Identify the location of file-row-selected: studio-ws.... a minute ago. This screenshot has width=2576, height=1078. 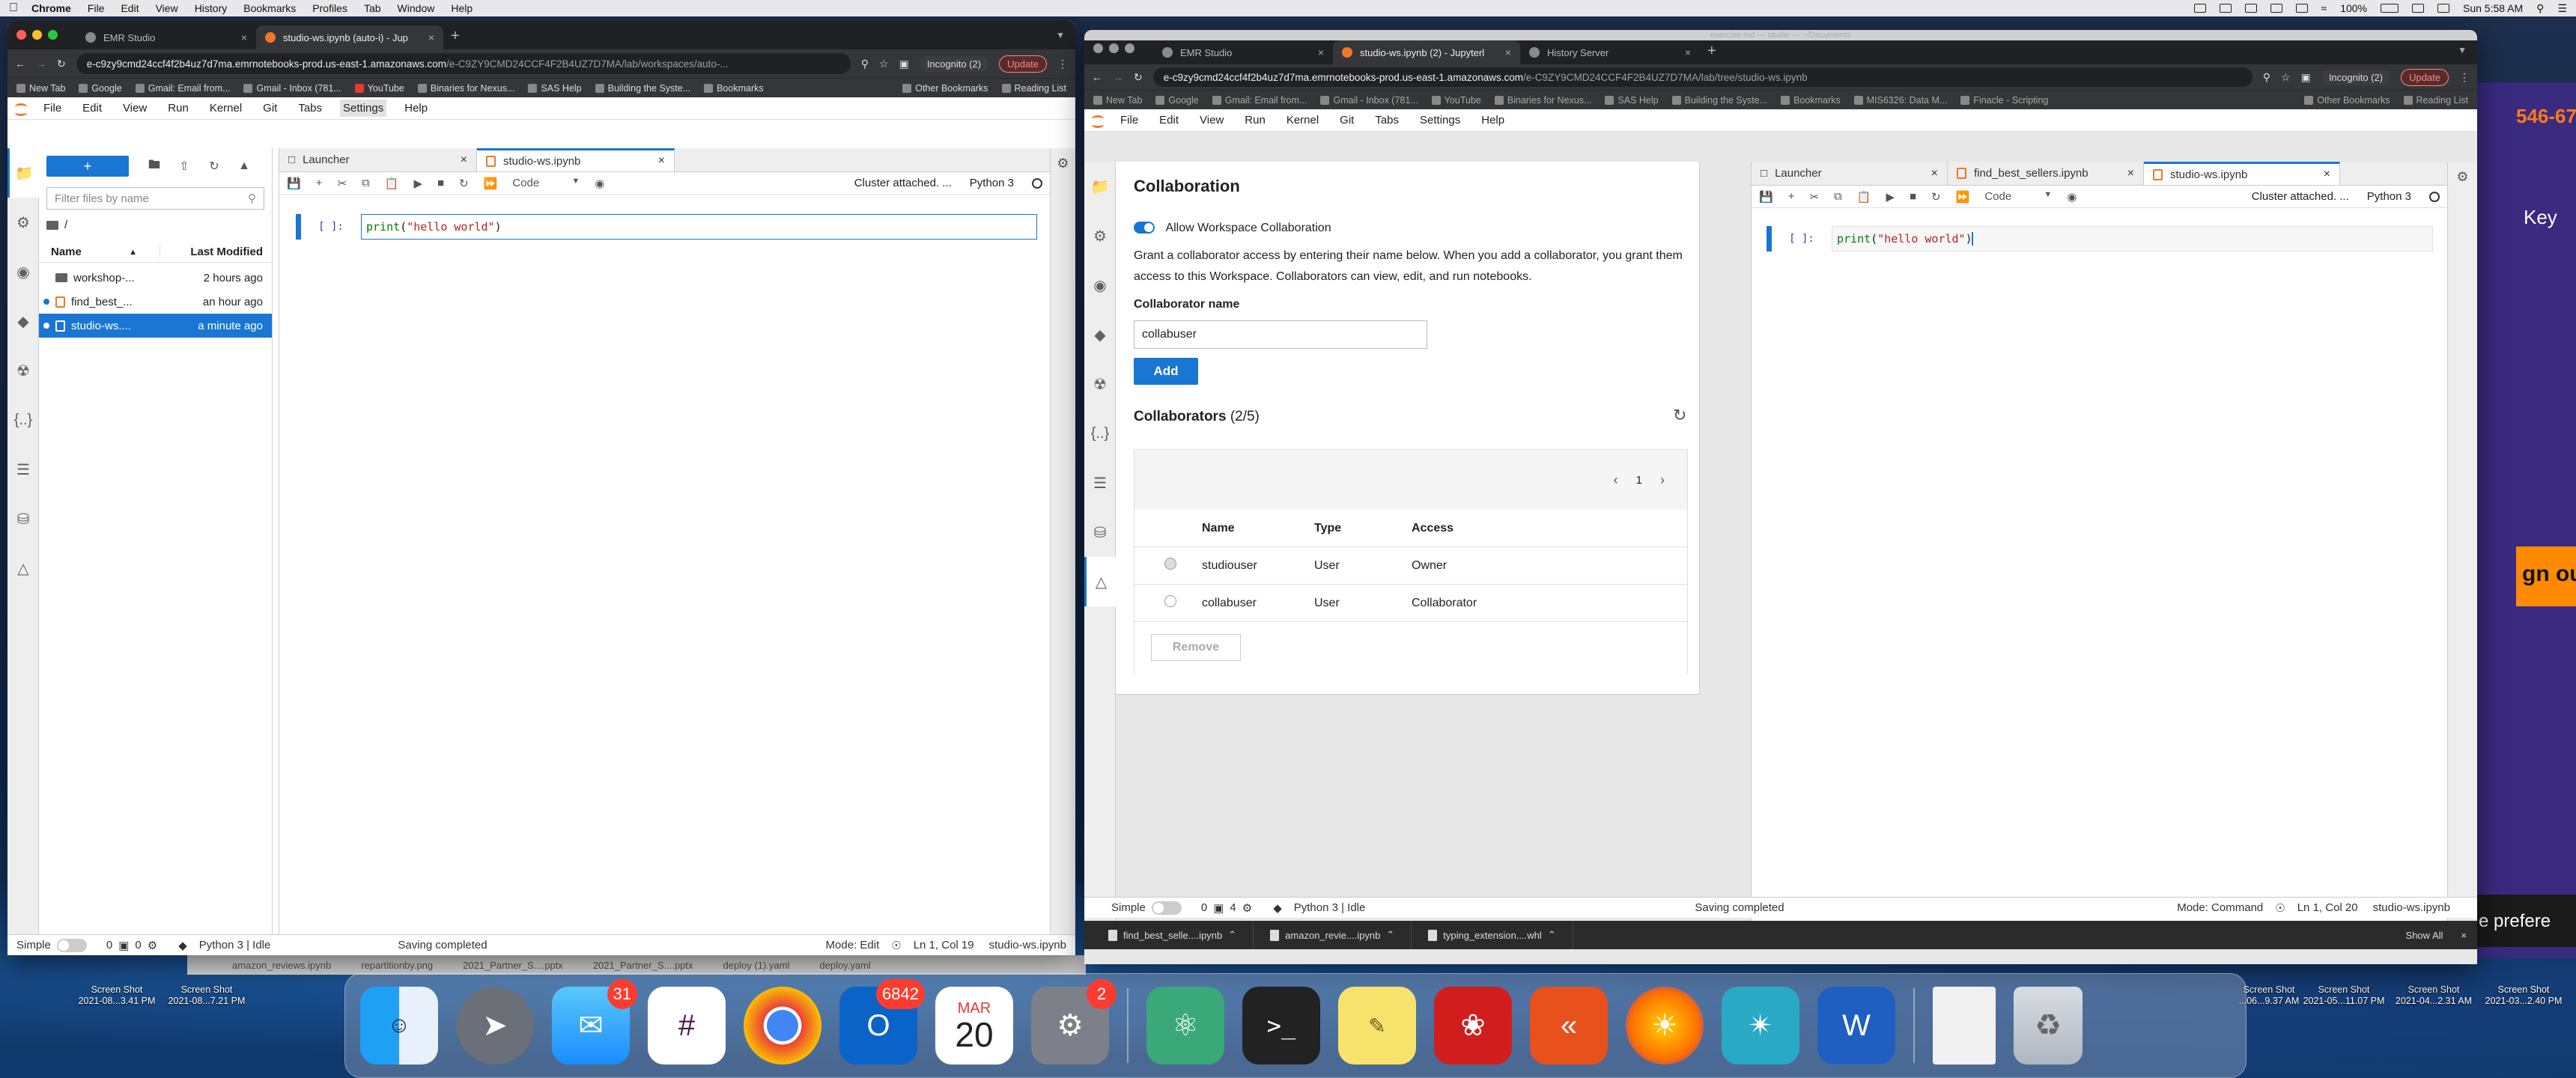
(155, 326).